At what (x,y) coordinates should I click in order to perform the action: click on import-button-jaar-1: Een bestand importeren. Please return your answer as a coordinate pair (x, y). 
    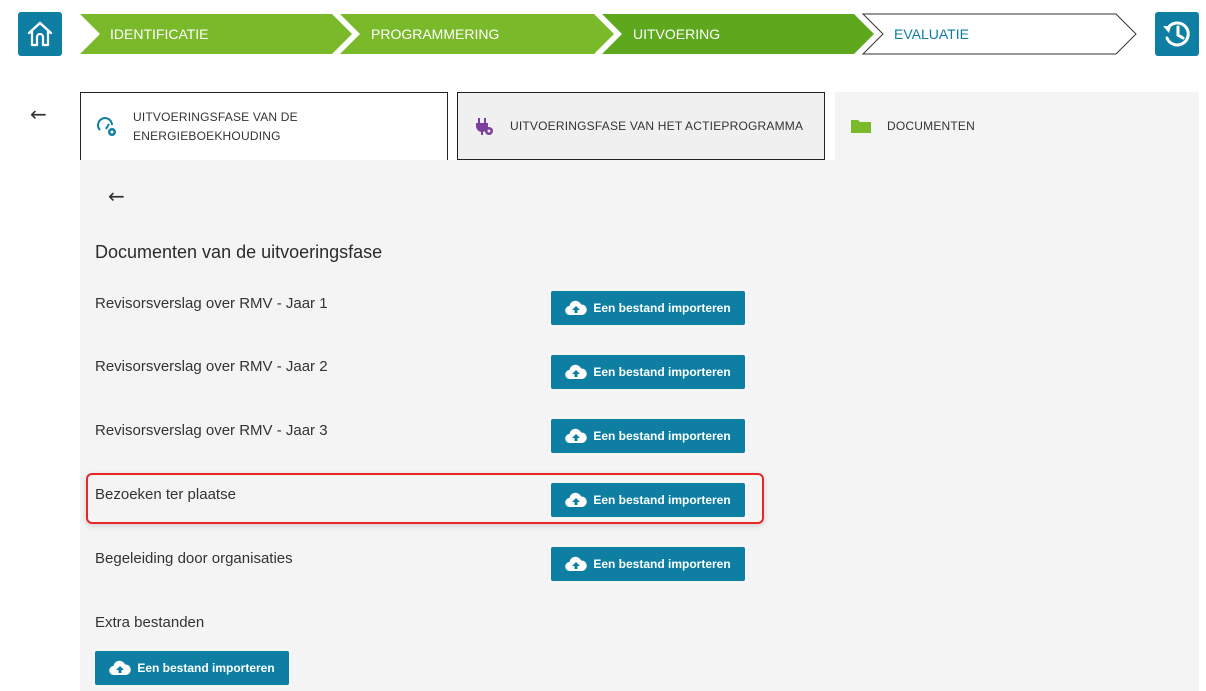
    Looking at the image, I should click on (648, 308).